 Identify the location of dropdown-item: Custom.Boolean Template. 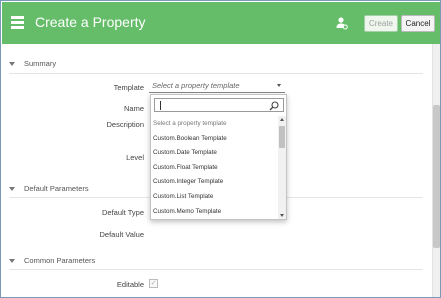
(214, 139).